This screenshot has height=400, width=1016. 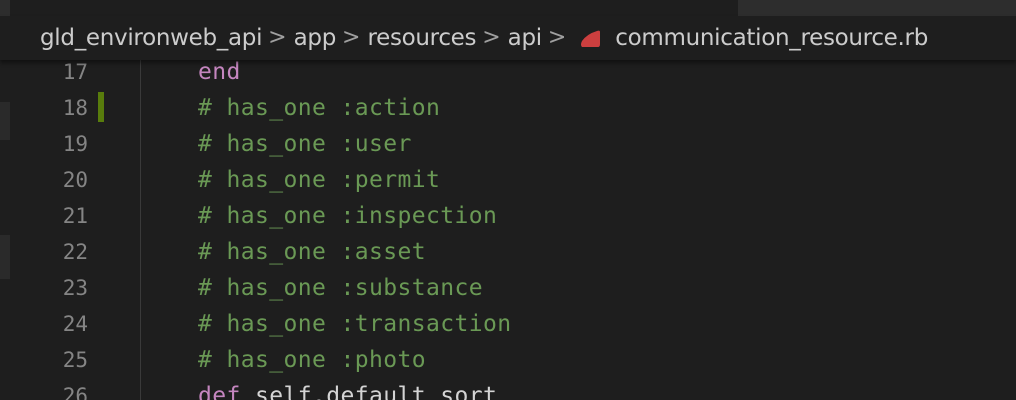 What do you see at coordinates (151, 38) in the screenshot?
I see `breadcrumb-item-project: gld_environweb_api` at bounding box center [151, 38].